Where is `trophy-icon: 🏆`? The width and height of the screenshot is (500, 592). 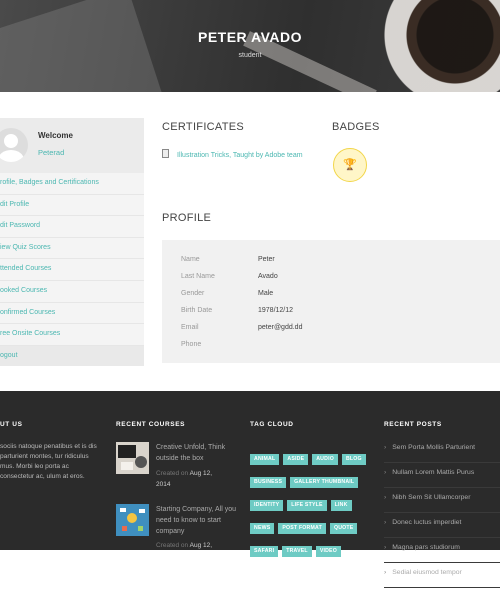 trophy-icon: 🏆 is located at coordinates (350, 165).